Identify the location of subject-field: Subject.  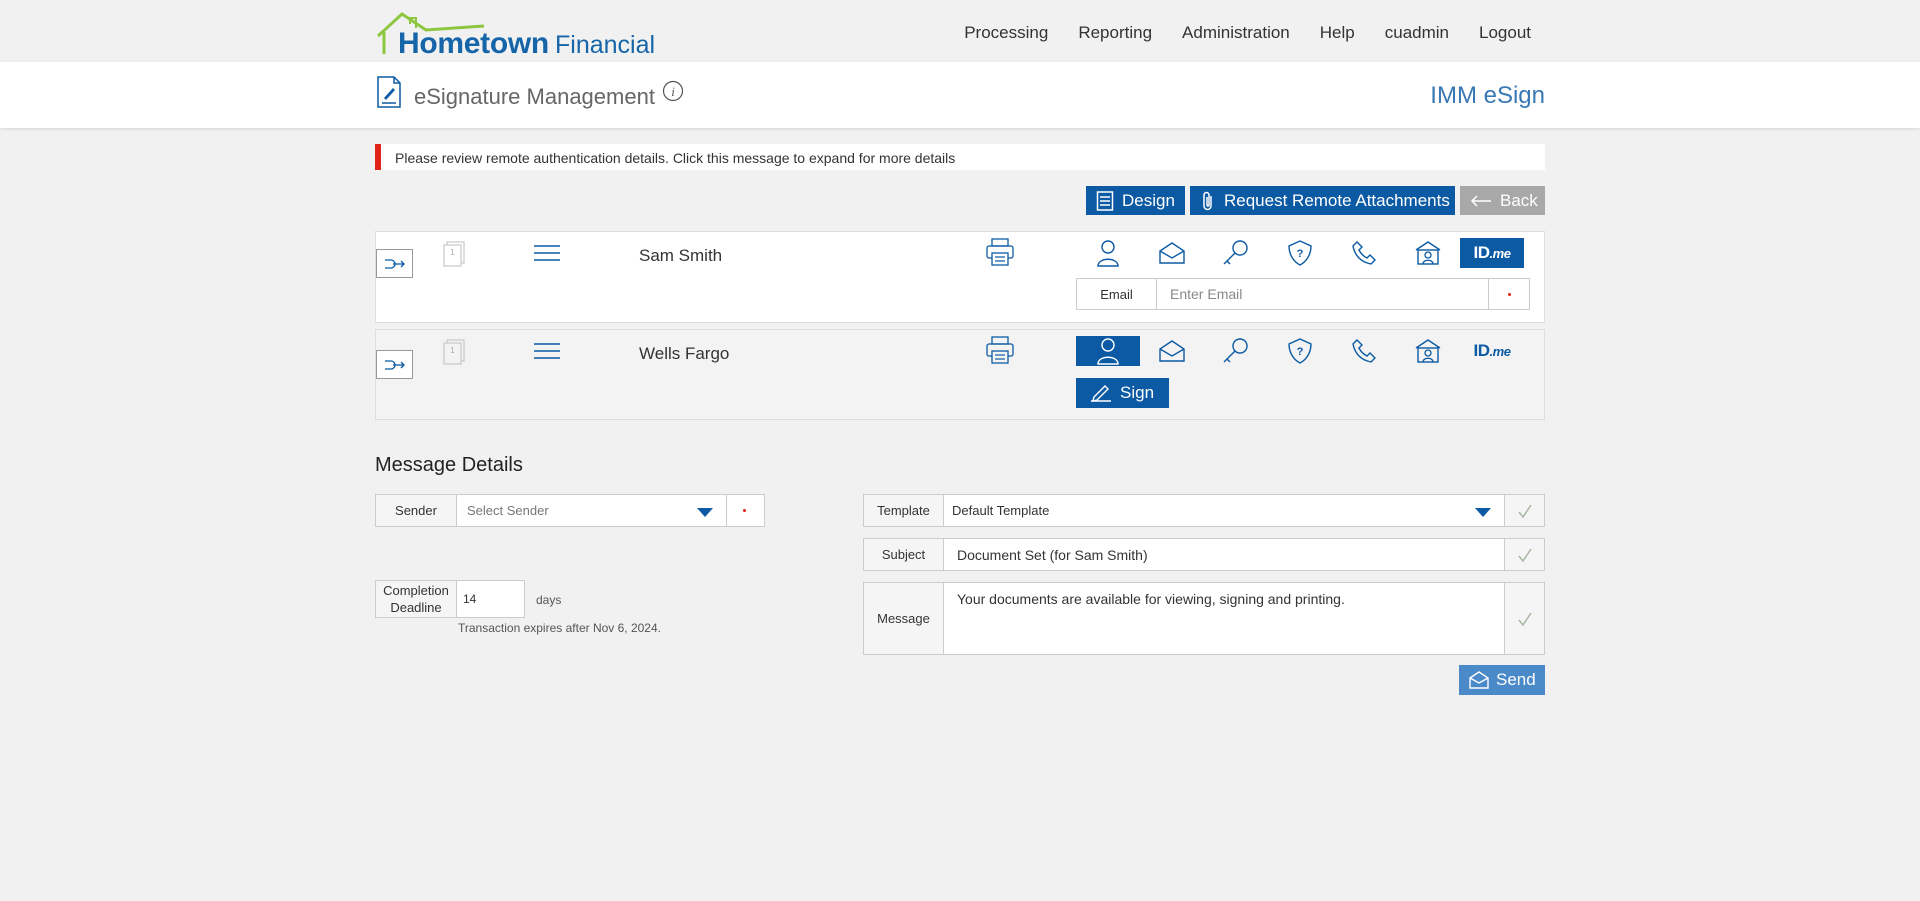
(1204, 554).